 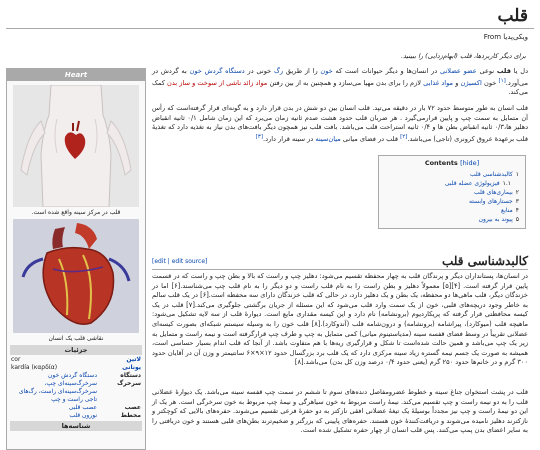 What do you see at coordinates (54, 376) in the screenshot?
I see `row-value-link: دستگاه گردش خون` at bounding box center [54, 376].